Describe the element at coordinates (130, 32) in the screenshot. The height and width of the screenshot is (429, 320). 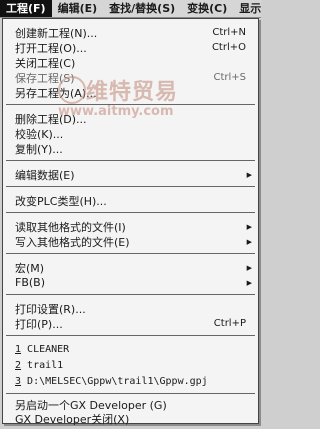
I see `menu-item-new-project: 创建新工程(N)... Ctrl+N` at that location.